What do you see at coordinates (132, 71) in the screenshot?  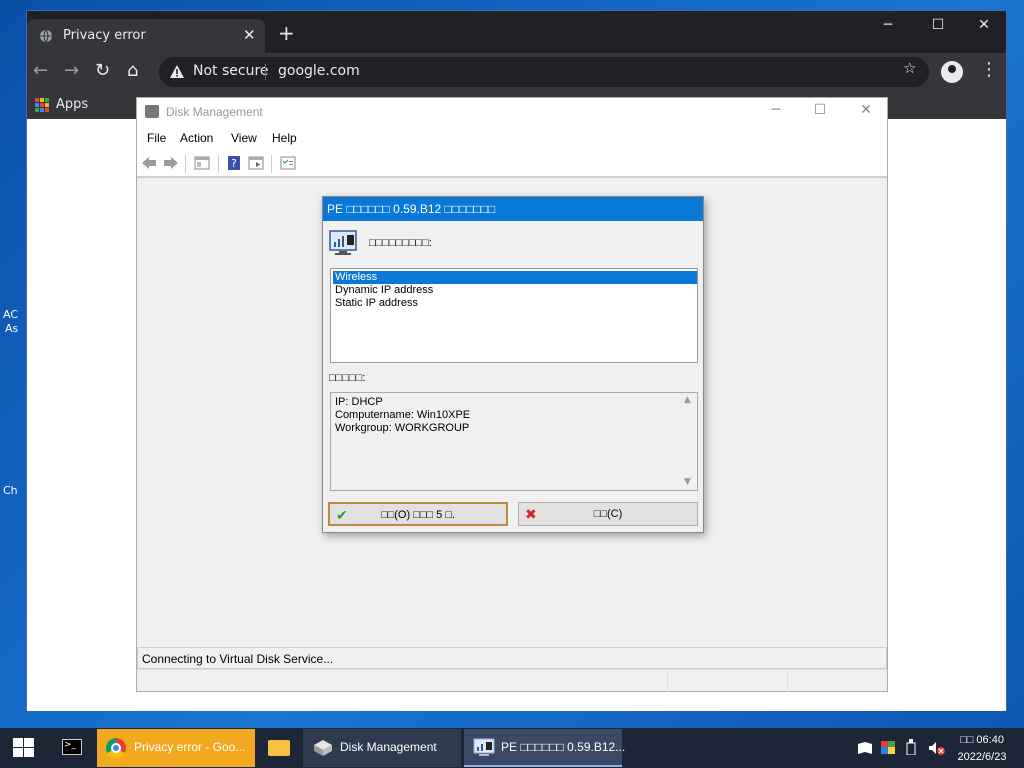 I see `home-button: ⌂` at bounding box center [132, 71].